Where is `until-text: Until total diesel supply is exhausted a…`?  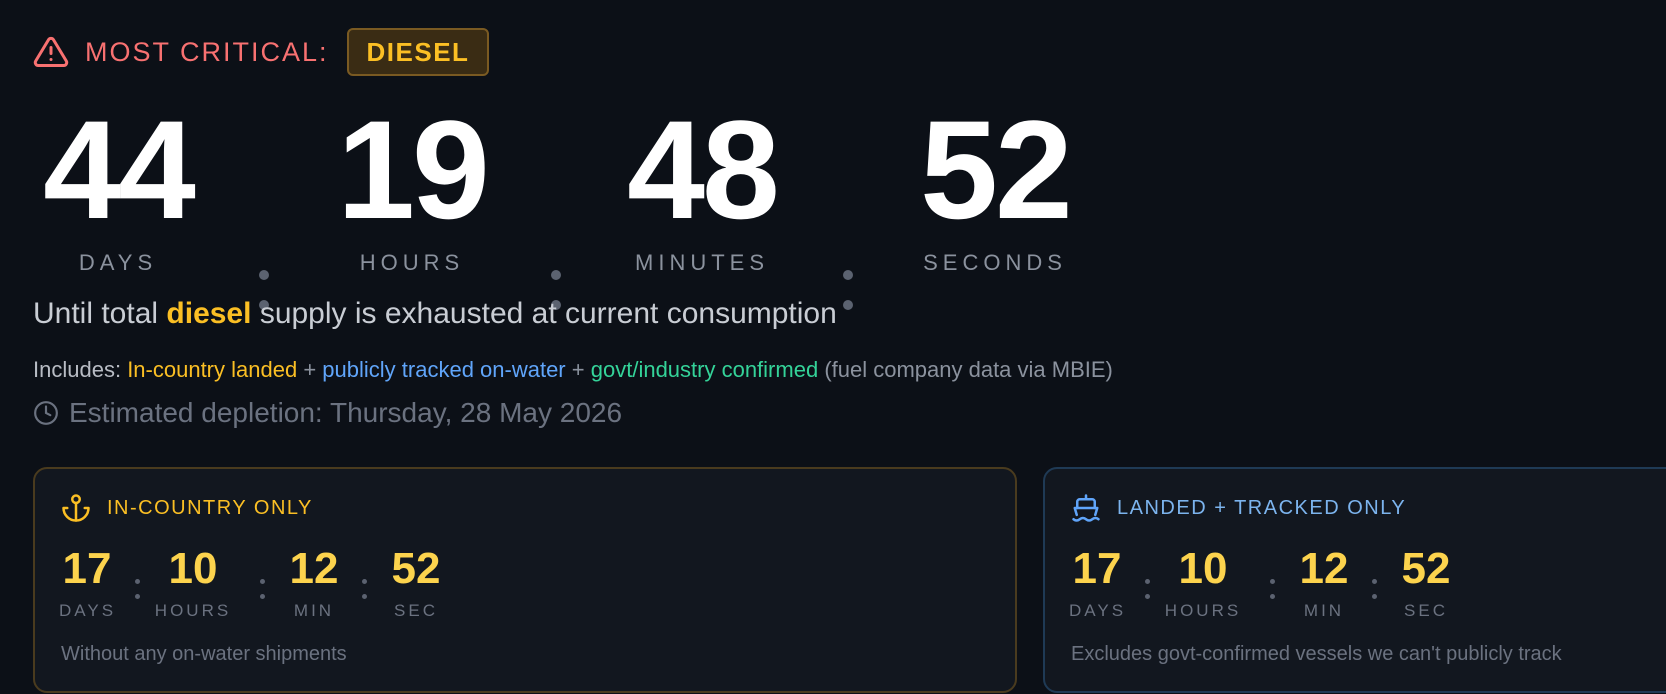
until-text: Until total diesel supply is exhausted a… is located at coordinates (435, 314).